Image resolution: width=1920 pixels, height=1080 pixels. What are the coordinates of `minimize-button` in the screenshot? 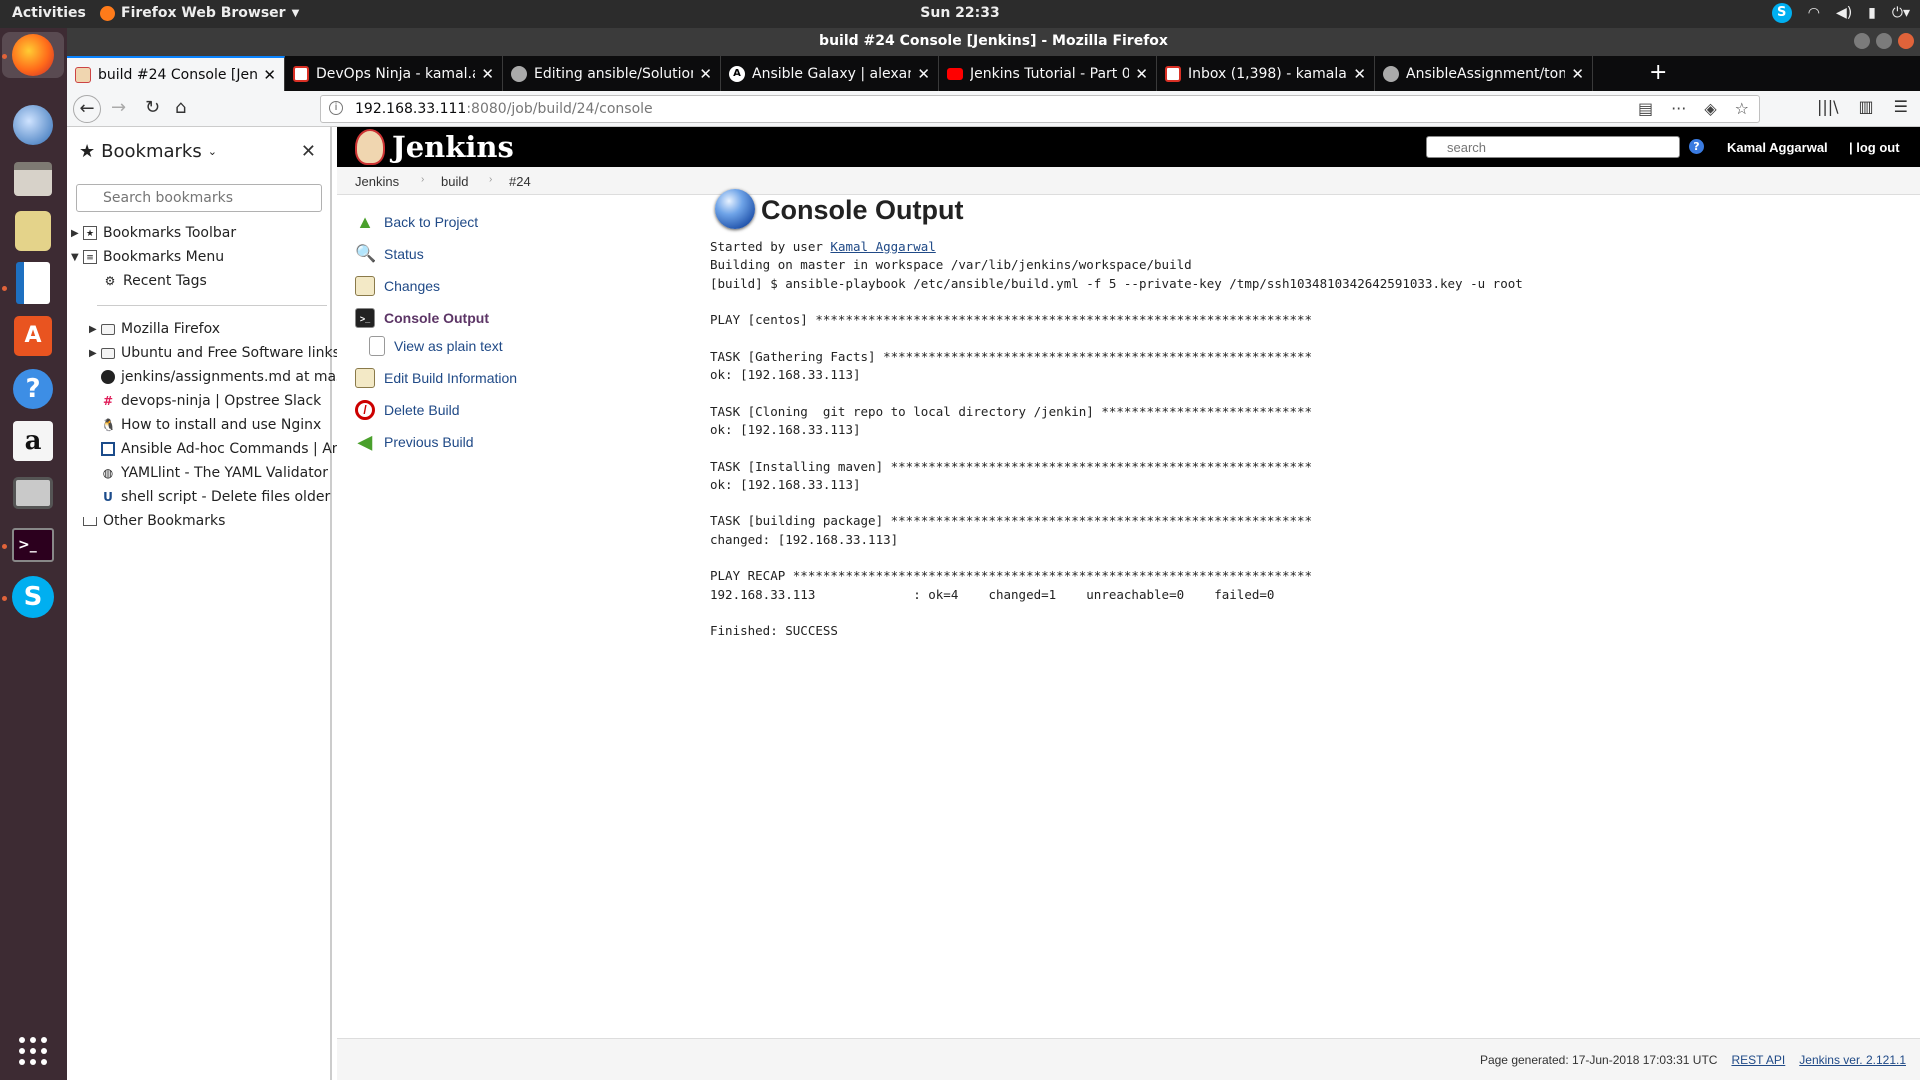 It's located at (1862, 41).